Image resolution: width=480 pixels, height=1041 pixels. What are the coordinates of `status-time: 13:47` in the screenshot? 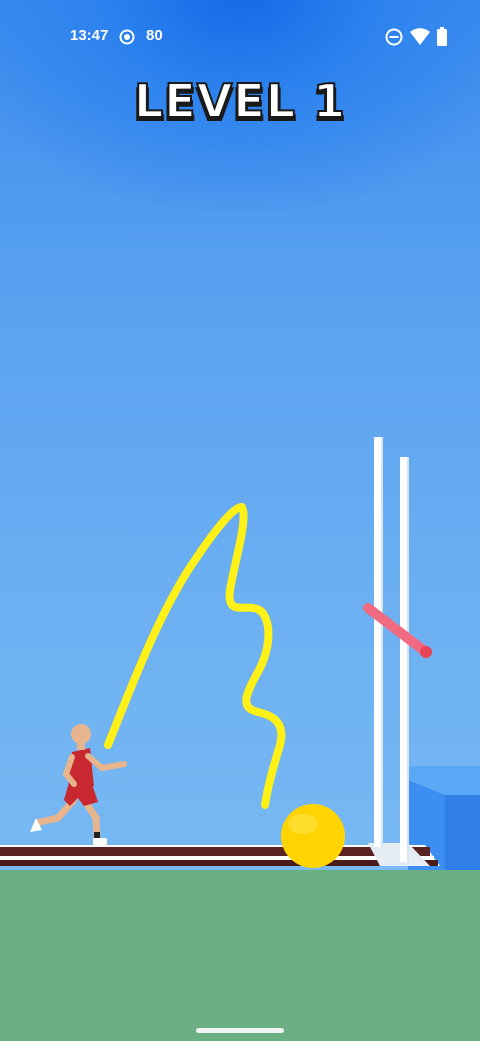 It's located at (89, 35).